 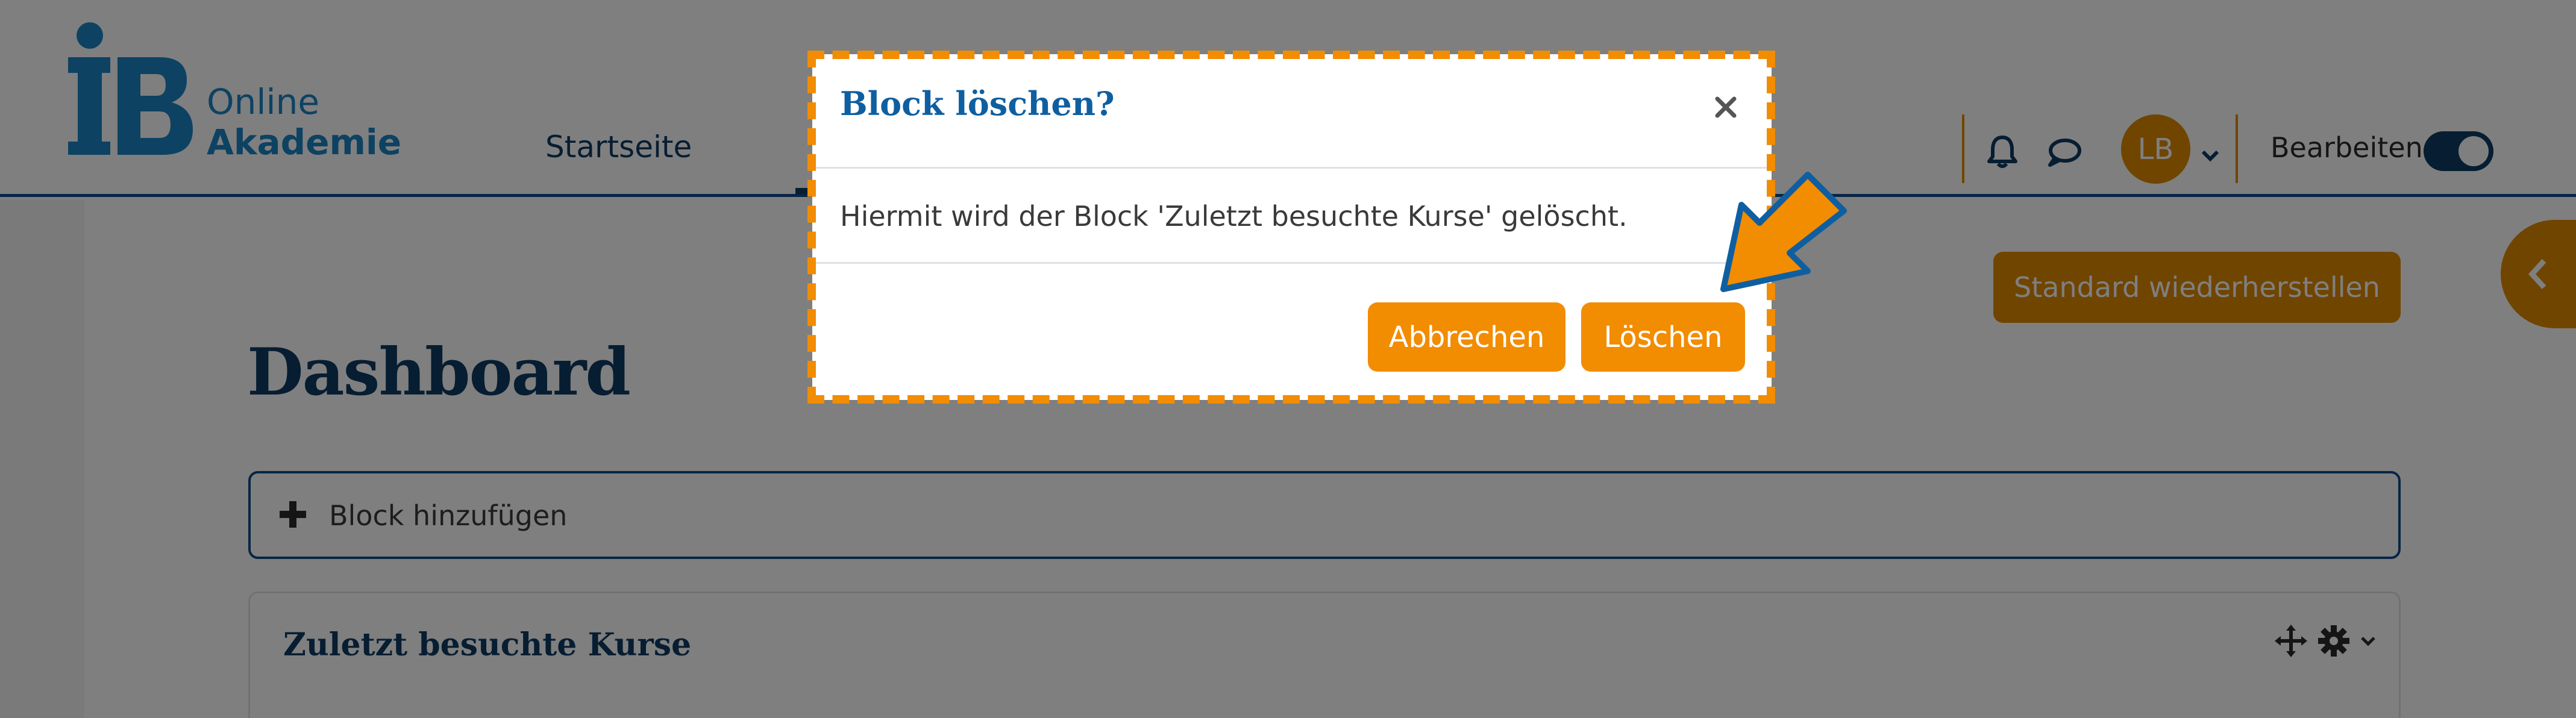 What do you see at coordinates (1466, 337) in the screenshot?
I see `cancel-button: Abbrechen` at bounding box center [1466, 337].